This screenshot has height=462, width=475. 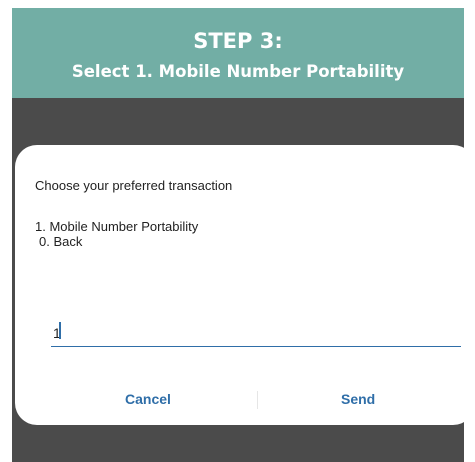 What do you see at coordinates (117, 226) in the screenshot?
I see `menu-option-mobile-number-portability: 1. Mobile Number Portability` at bounding box center [117, 226].